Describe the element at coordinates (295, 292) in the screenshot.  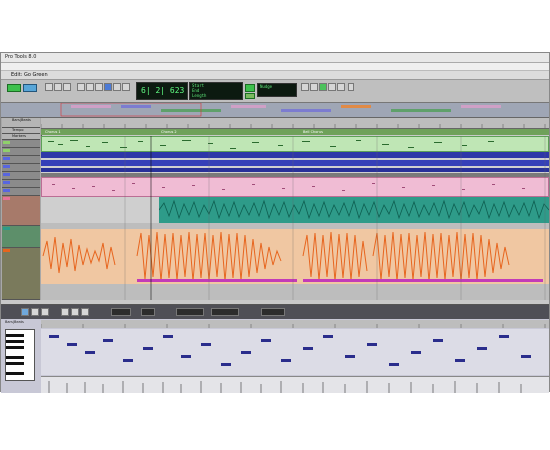
I see `empty-lane` at that location.